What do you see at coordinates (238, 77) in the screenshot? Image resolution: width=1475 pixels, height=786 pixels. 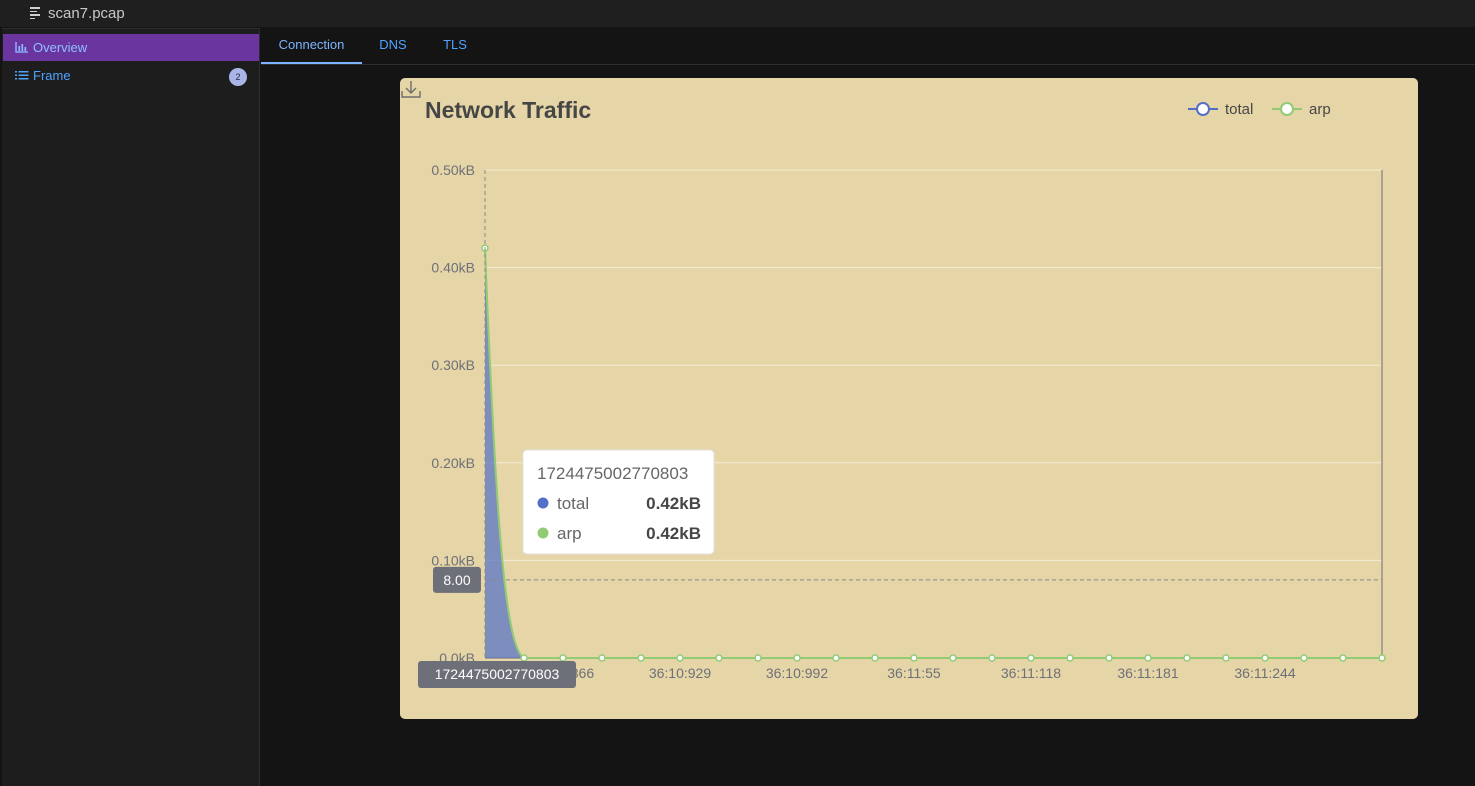 I see `count-badge: 2` at bounding box center [238, 77].